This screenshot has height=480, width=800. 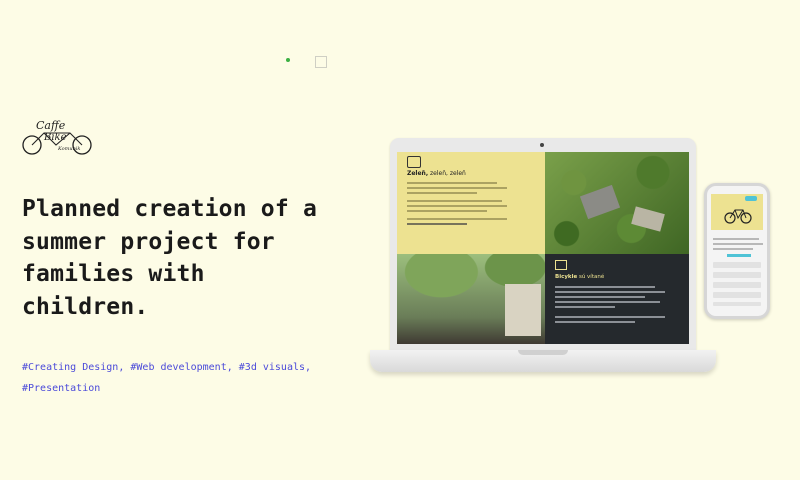 What do you see at coordinates (739, 255) in the screenshot?
I see `phone-link-highlight` at bounding box center [739, 255].